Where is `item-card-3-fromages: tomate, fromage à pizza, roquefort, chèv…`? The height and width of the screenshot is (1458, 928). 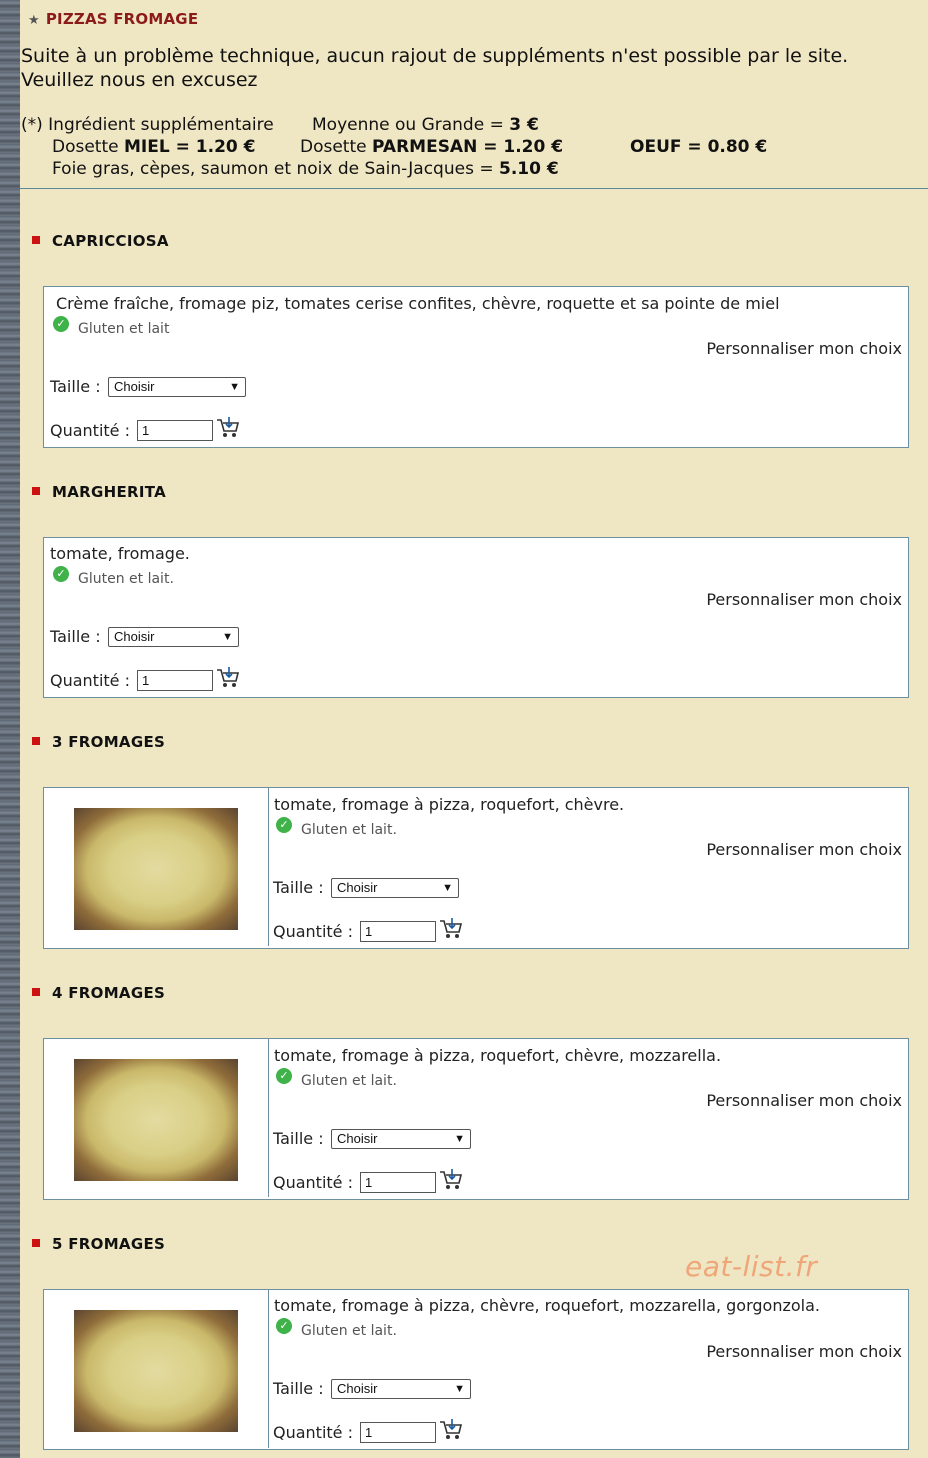 item-card-3-fromages: tomate, fromage à pizza, roquefort, chèv… is located at coordinates (476, 868).